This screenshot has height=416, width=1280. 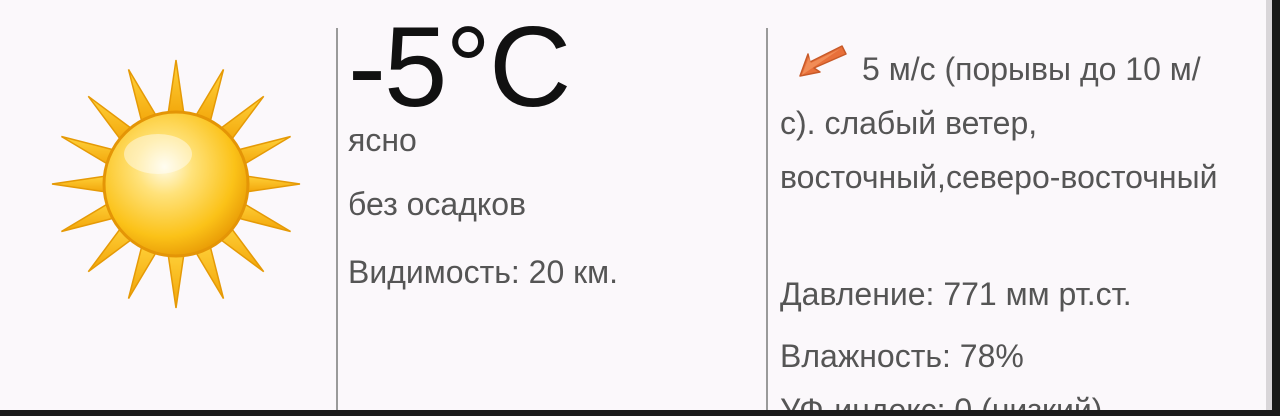 I want to click on sun-icon, so click(x=176, y=184).